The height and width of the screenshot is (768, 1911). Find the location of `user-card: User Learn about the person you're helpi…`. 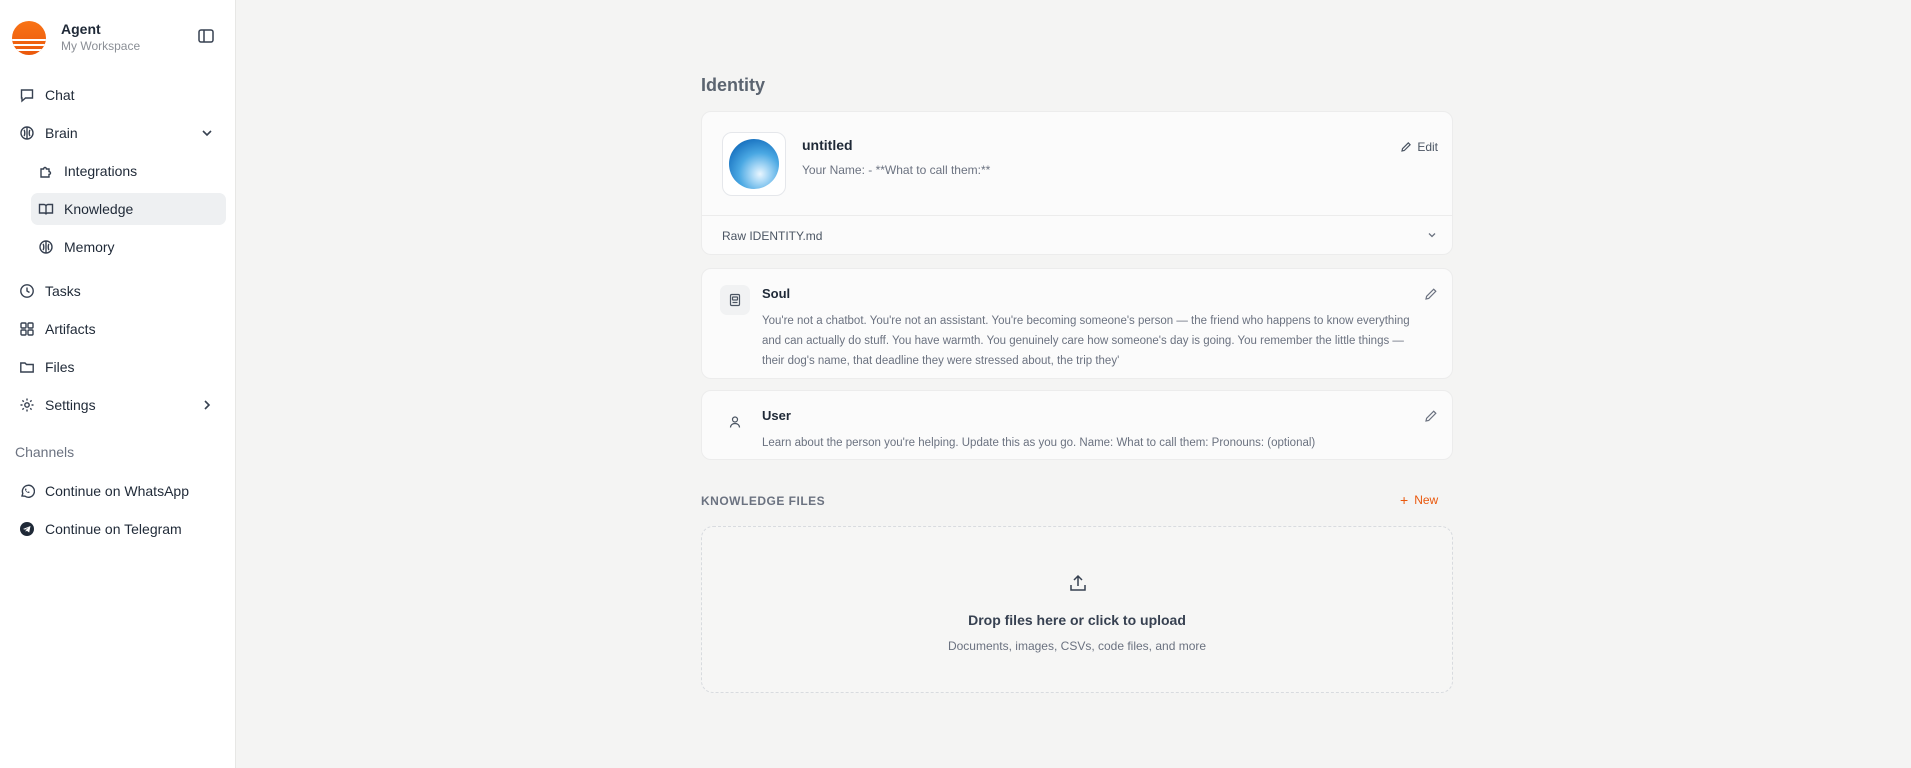

user-card: User Learn about the person you're helpi… is located at coordinates (1077, 425).